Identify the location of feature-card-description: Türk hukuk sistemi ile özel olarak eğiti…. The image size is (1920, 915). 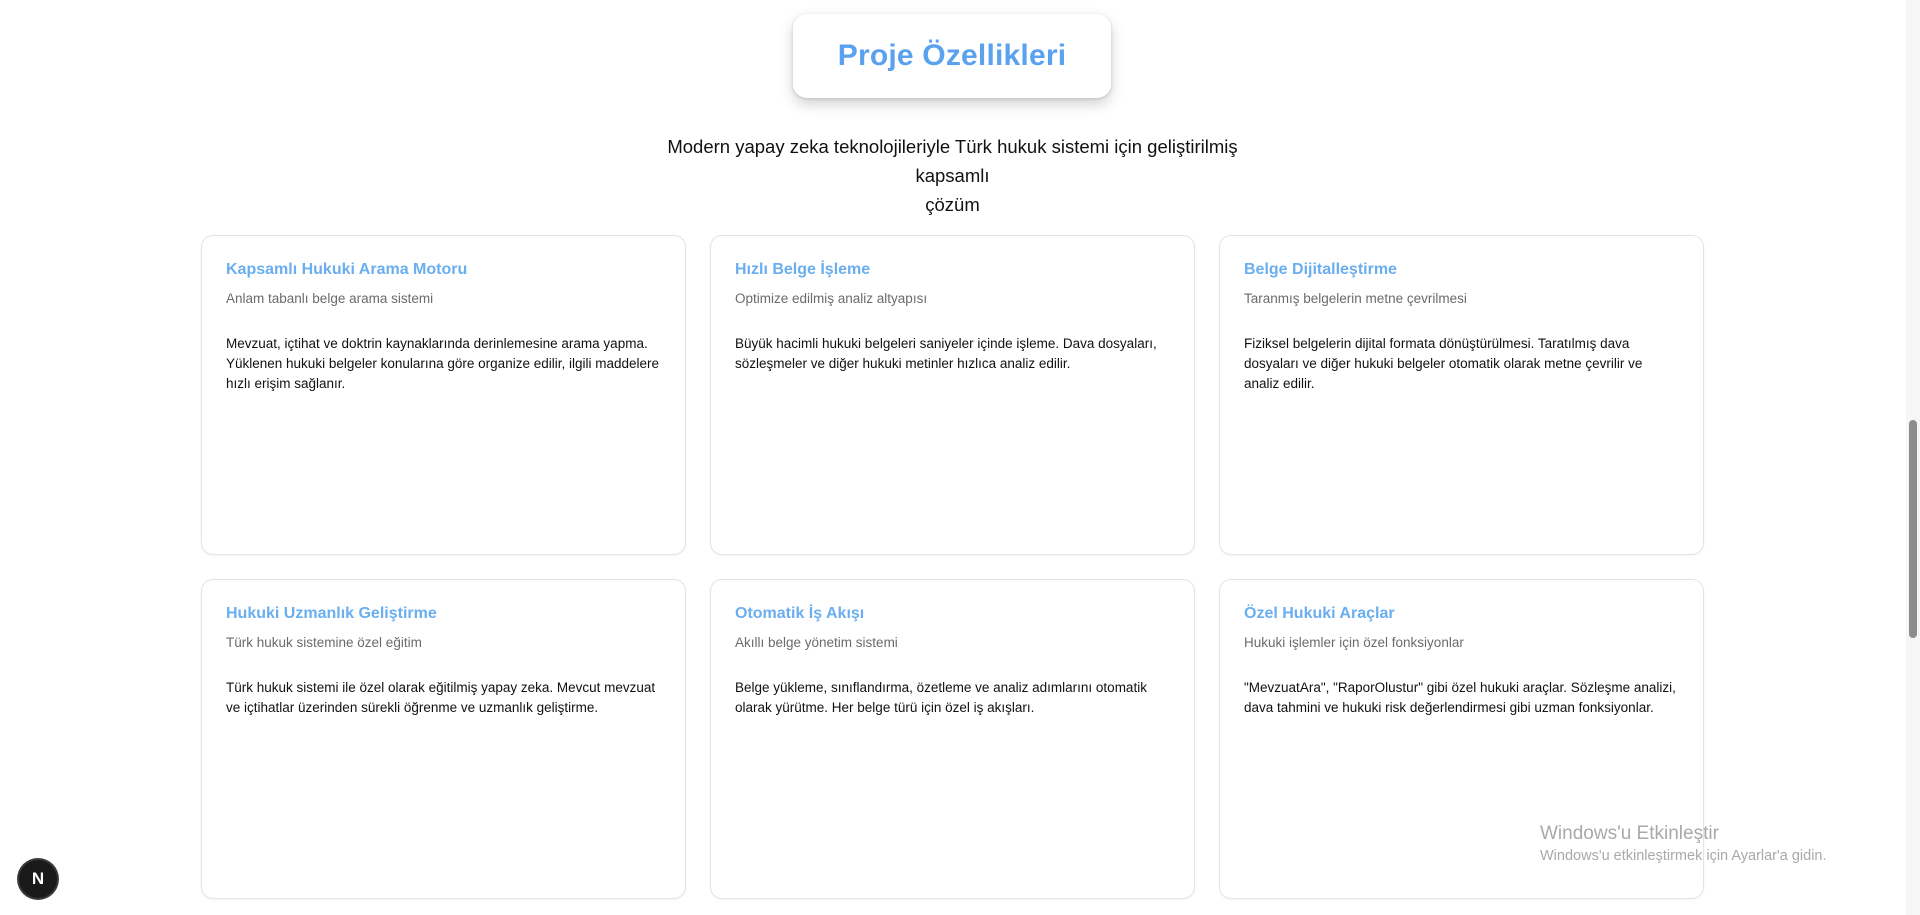
(441, 697).